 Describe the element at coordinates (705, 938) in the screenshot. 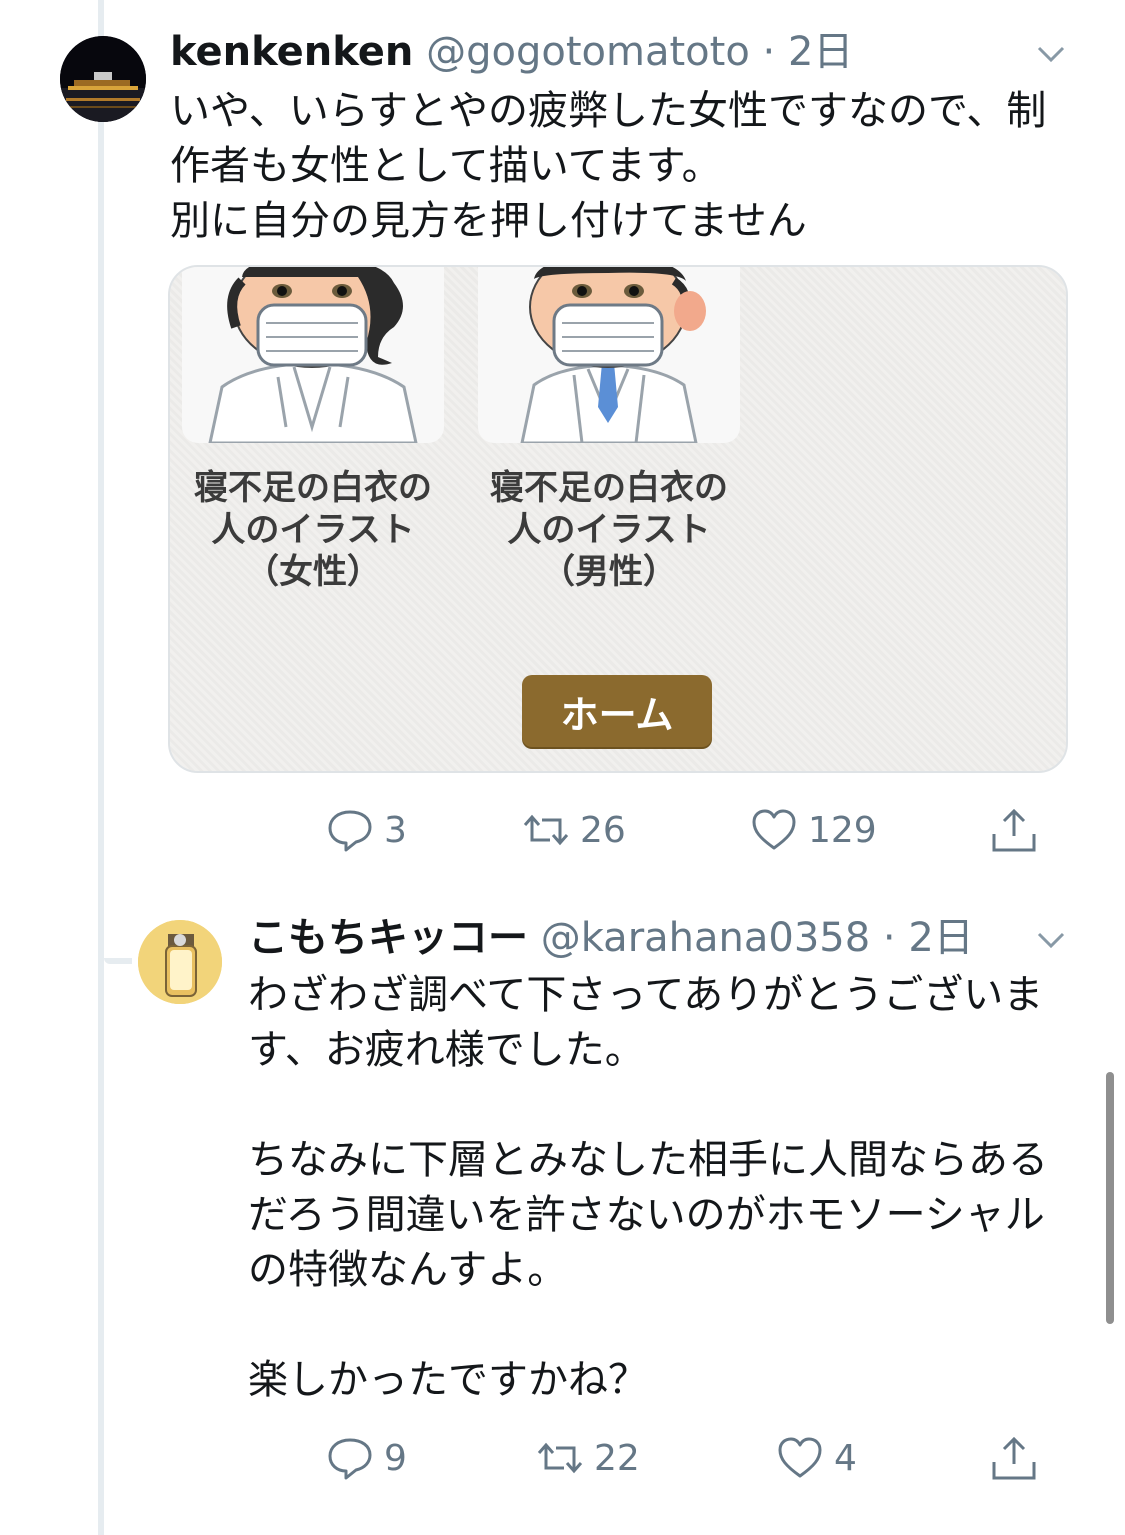

I see `handle: @karahana0358` at that location.